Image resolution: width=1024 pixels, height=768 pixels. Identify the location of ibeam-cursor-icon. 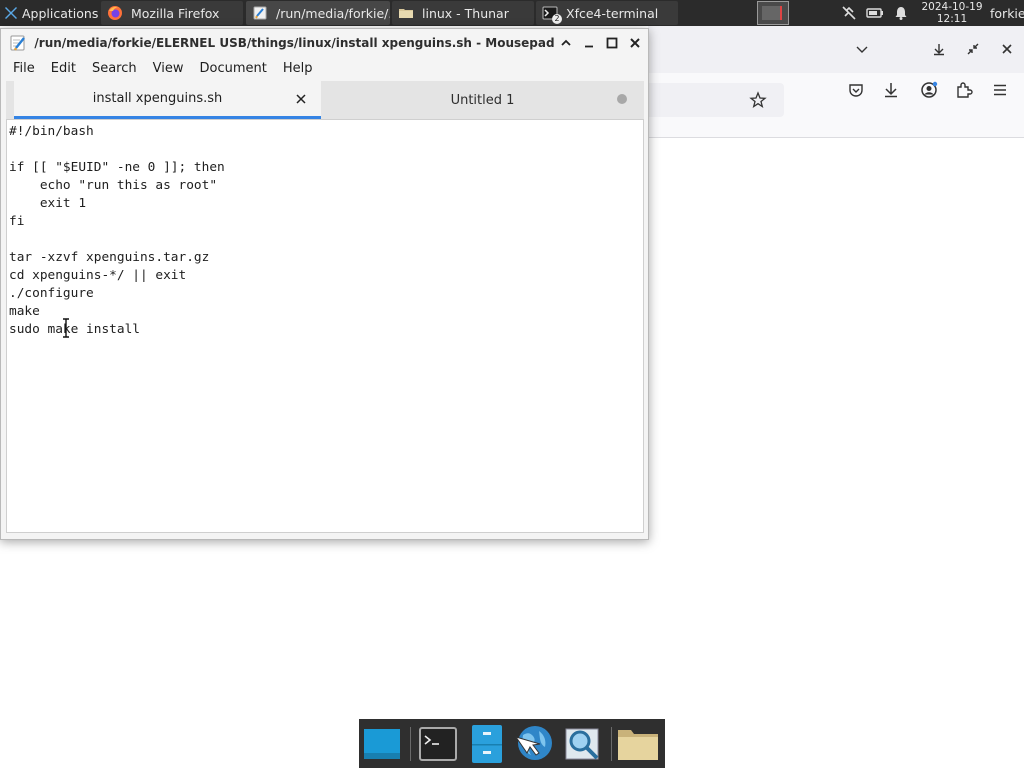
(66, 328).